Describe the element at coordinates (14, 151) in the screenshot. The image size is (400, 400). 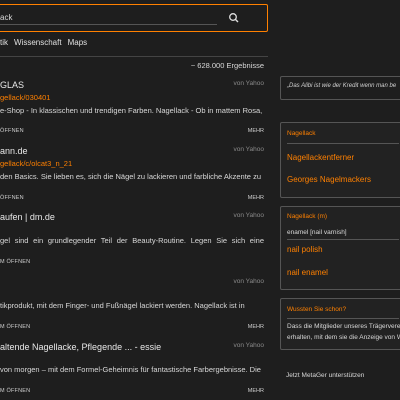
I see `result-title: ann.de` at that location.